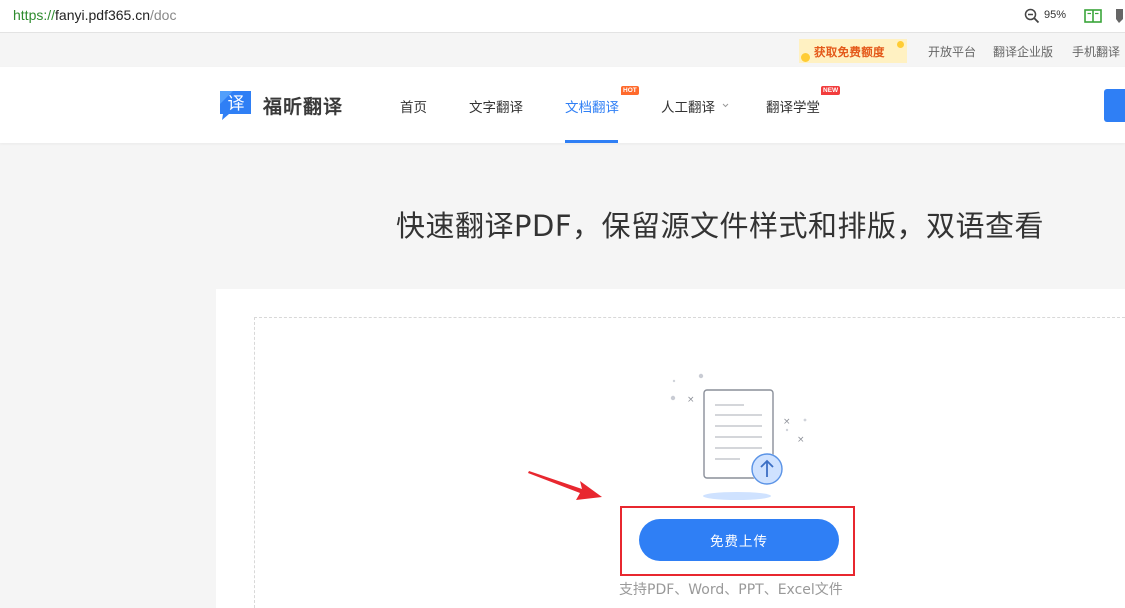 The height and width of the screenshot is (608, 1125). What do you see at coordinates (952, 51) in the screenshot?
I see `link-open-platform: 开放平台` at bounding box center [952, 51].